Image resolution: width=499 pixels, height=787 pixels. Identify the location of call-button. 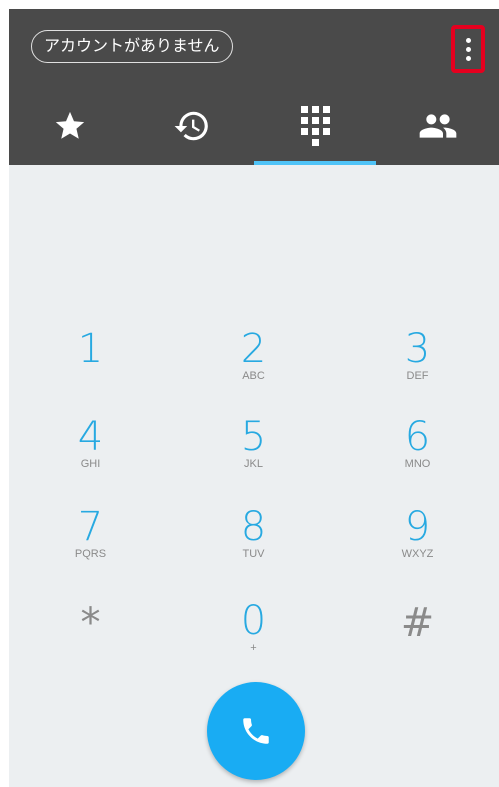
(256, 731).